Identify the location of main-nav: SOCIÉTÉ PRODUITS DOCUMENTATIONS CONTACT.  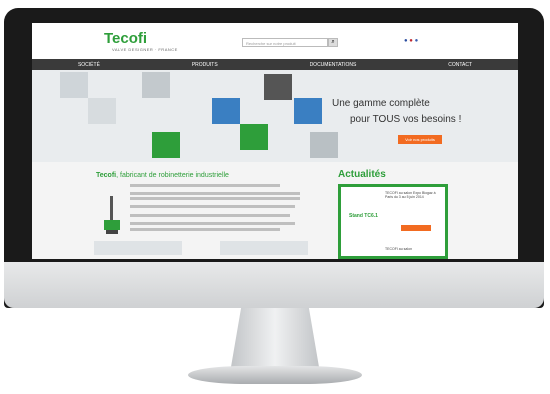
(275, 64).